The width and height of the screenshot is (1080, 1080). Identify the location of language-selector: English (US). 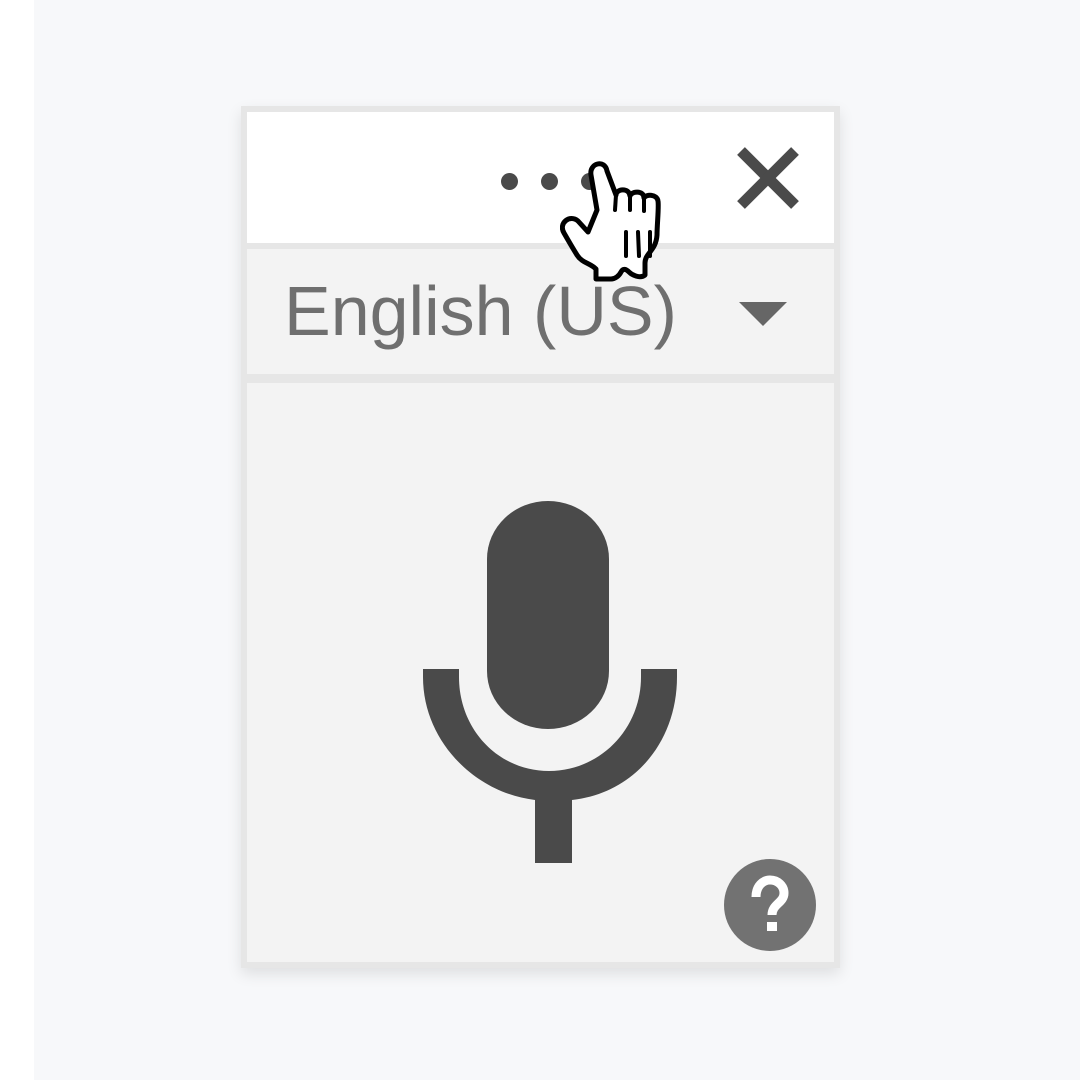
(540, 308).